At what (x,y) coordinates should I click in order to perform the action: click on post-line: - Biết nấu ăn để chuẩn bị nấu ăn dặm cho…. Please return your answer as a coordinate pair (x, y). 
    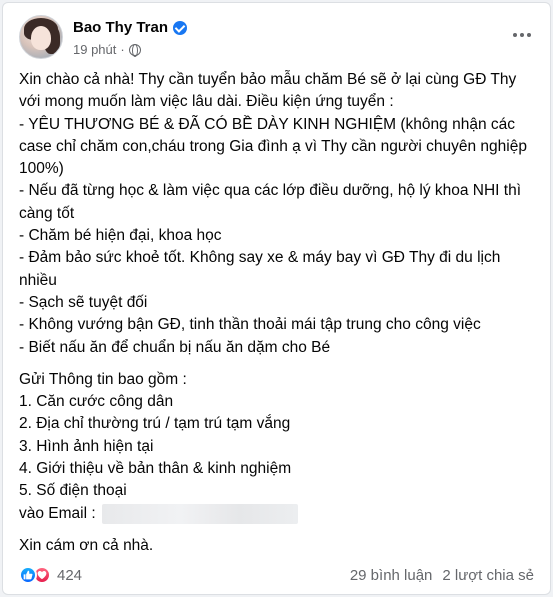
    Looking at the image, I should click on (175, 347).